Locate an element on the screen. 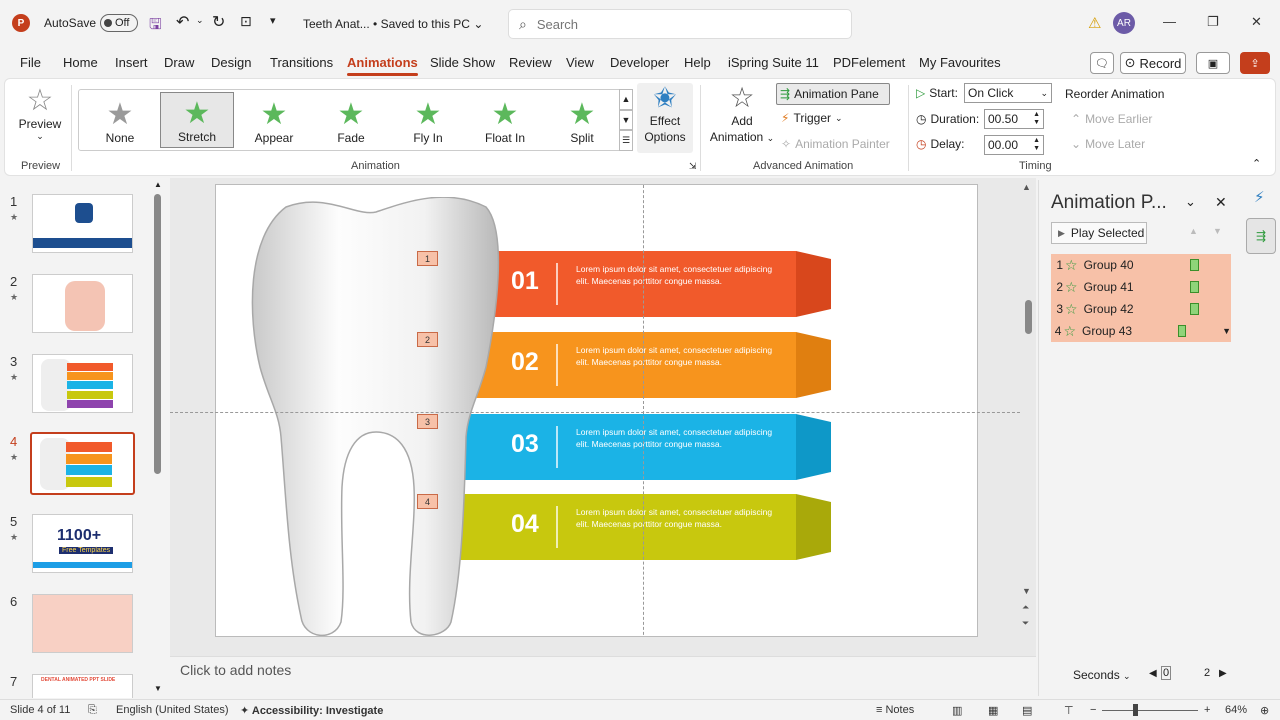 The width and height of the screenshot is (1280, 720). start-select: On Click ⌄ is located at coordinates (1008, 93).